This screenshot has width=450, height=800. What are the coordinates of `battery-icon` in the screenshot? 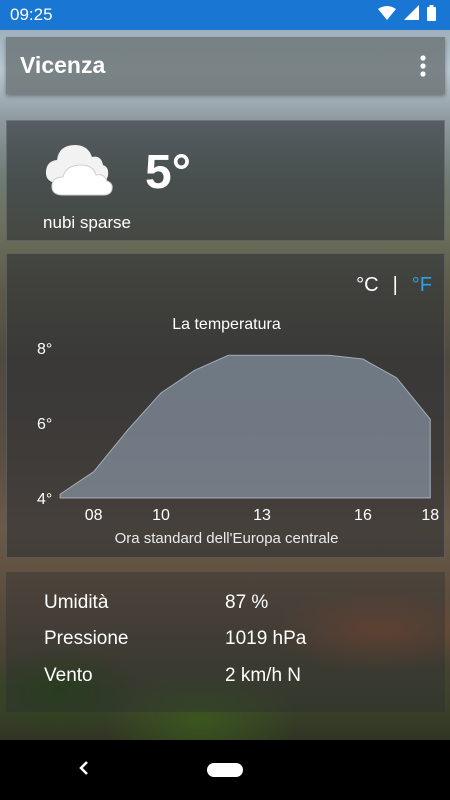 It's located at (431, 15).